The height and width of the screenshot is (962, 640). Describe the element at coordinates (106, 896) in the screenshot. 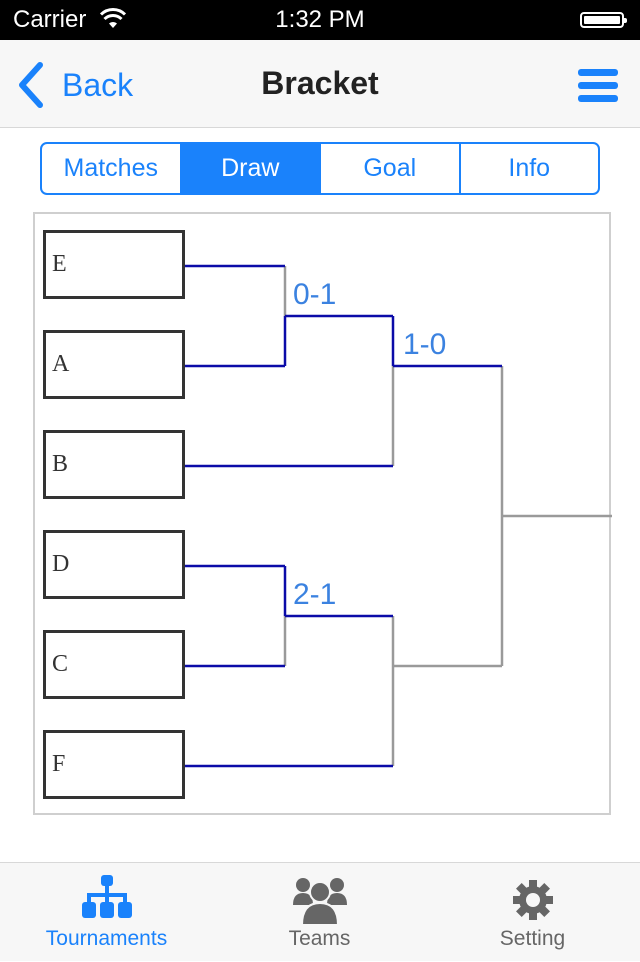

I see `tournament-tree-icon` at that location.